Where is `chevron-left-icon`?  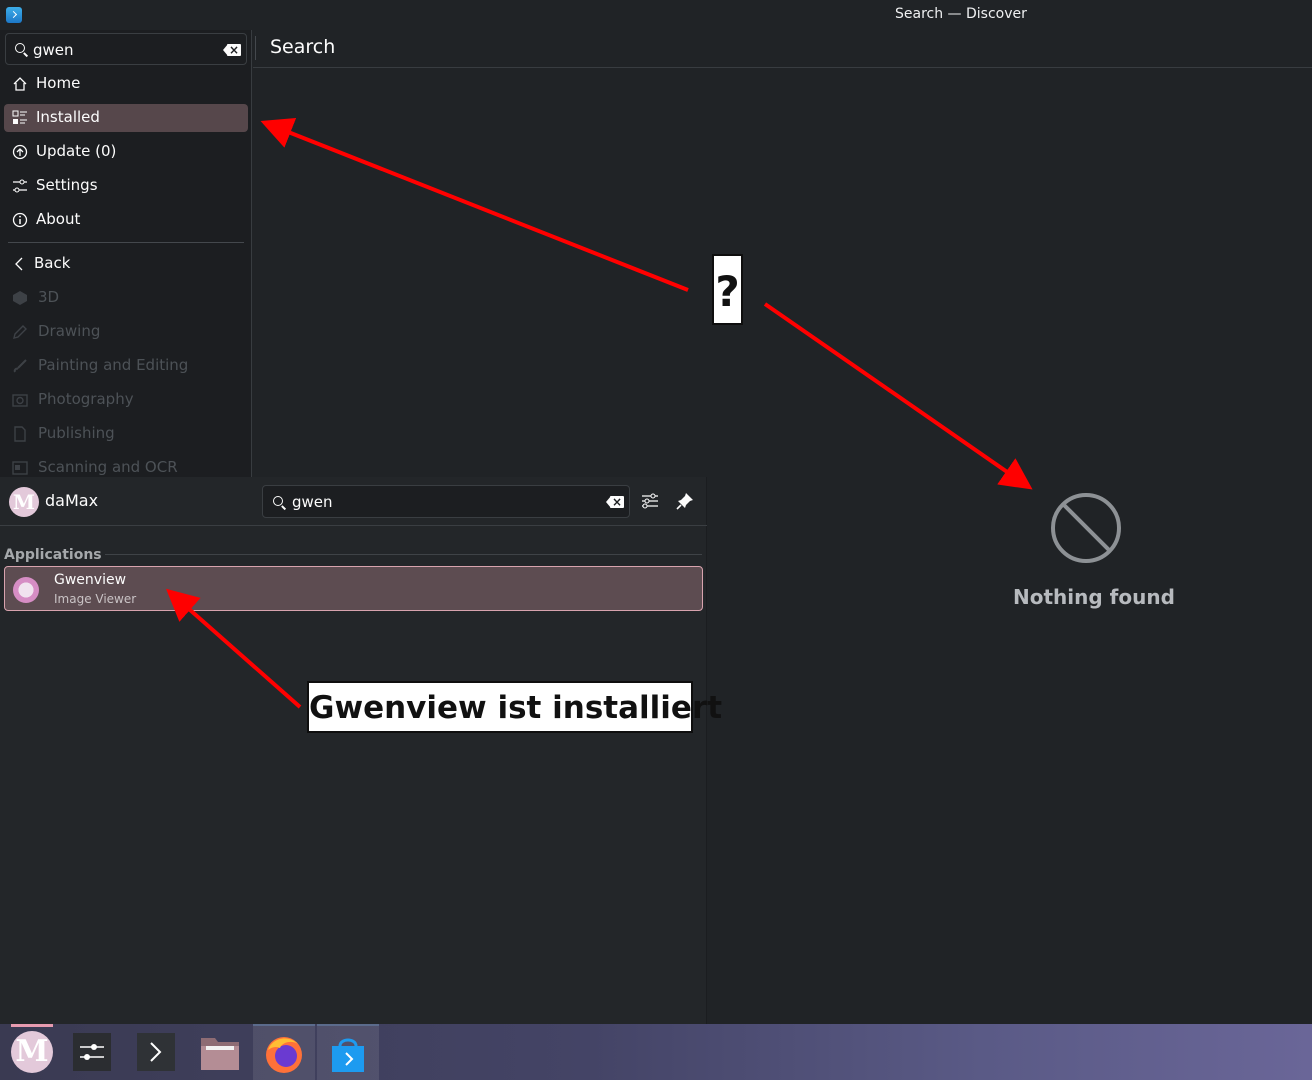 chevron-left-icon is located at coordinates (19, 264).